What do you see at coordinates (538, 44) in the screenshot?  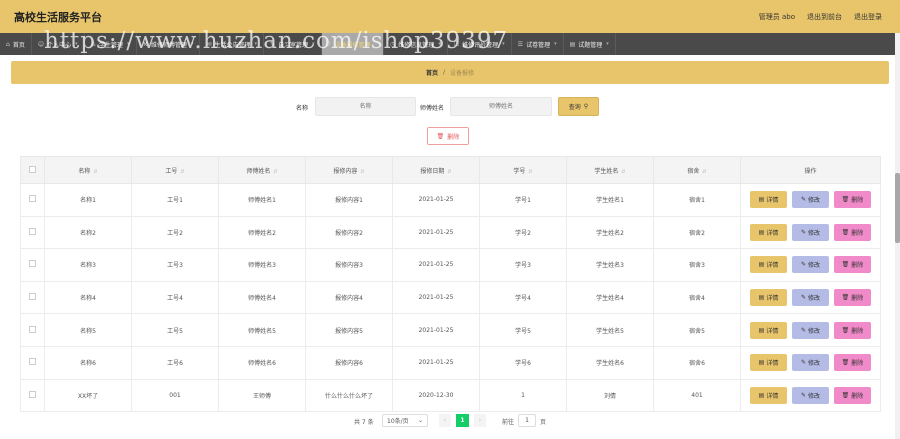 I see `nav-item-9: ☰ 试卷管理 ▾` at bounding box center [538, 44].